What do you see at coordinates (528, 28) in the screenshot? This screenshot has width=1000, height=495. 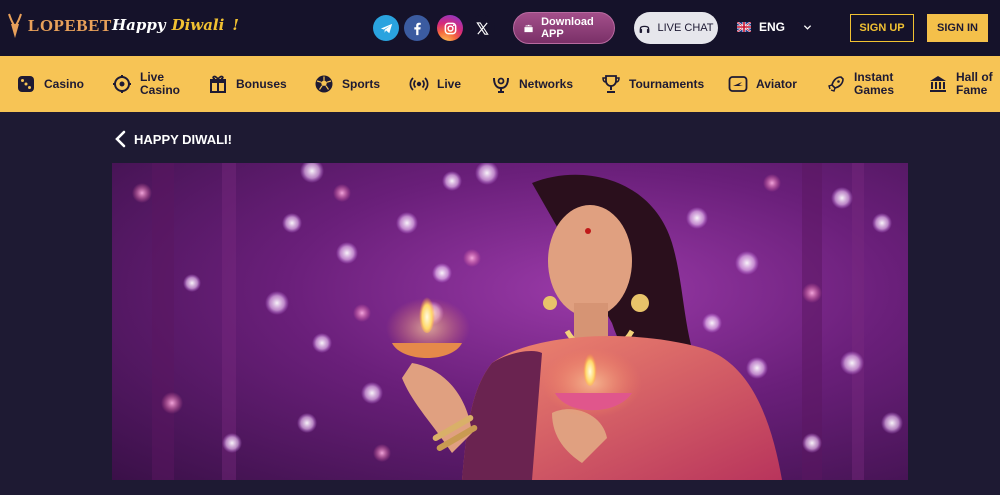 I see `android-icon` at bounding box center [528, 28].